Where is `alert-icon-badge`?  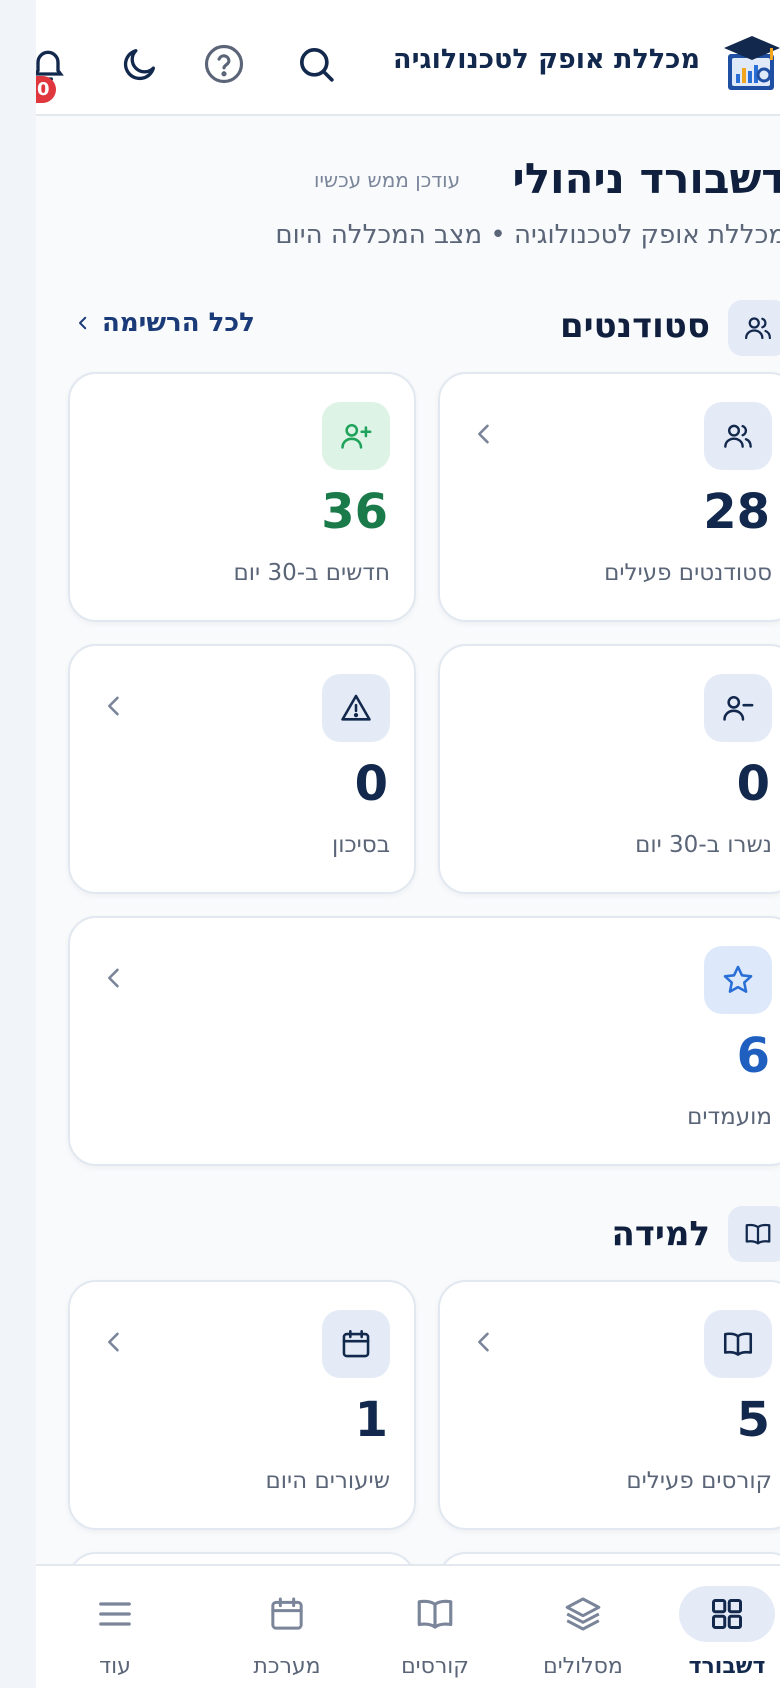 alert-icon-badge is located at coordinates (356, 708).